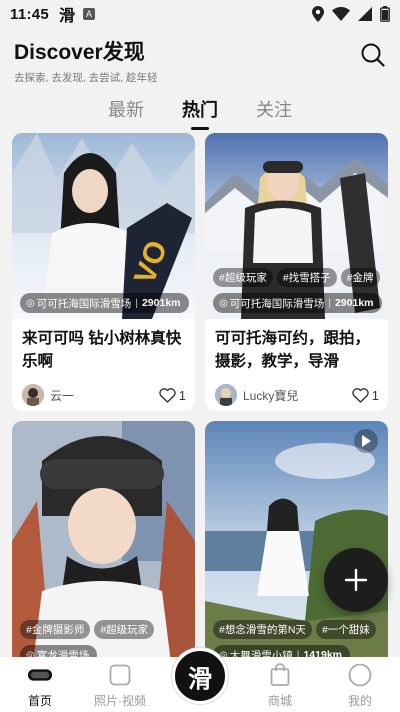 The height and width of the screenshot is (712, 400). I want to click on page-title: Discover发现, so click(79, 52).